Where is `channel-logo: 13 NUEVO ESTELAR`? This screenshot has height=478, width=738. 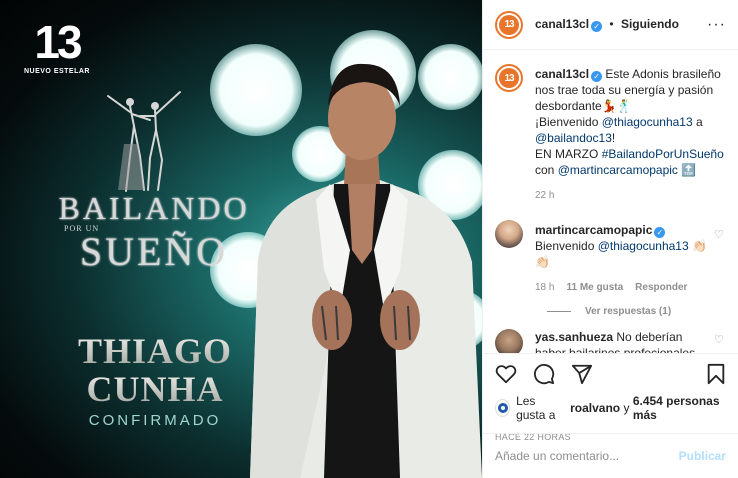
channel-logo: 13 NUEVO ESTELAR is located at coordinates (57, 46).